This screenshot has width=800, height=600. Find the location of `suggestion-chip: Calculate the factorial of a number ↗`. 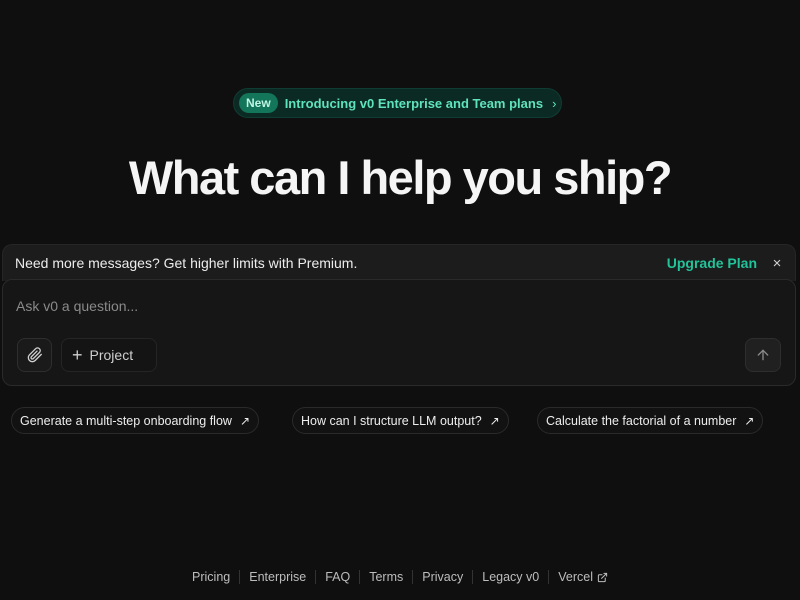

suggestion-chip: Calculate the factorial of a number ↗ is located at coordinates (650, 420).